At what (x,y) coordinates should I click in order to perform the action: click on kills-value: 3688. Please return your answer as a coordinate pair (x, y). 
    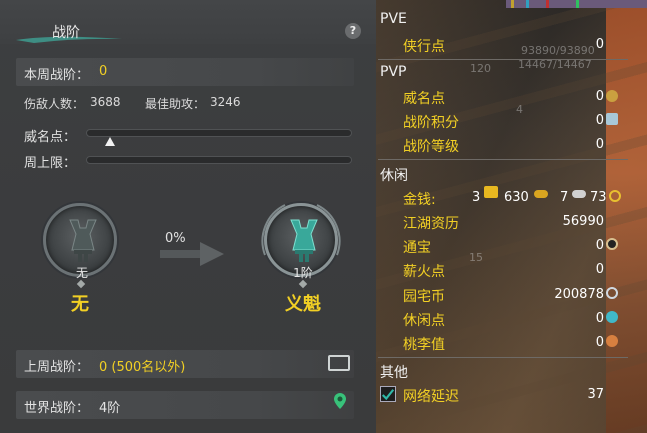
    Looking at the image, I should click on (105, 102).